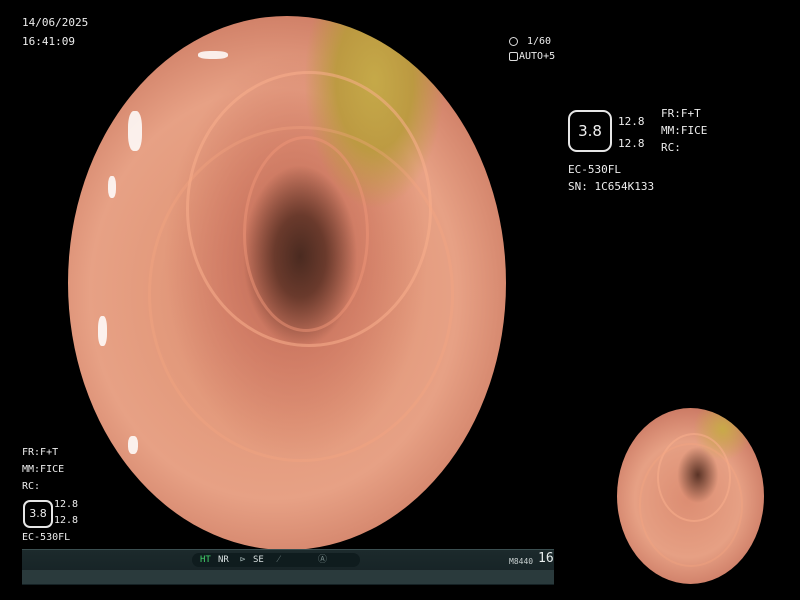 The width and height of the screenshot is (800, 600). Describe the element at coordinates (46, 537) in the screenshot. I see `scope-model-small: EC-530FL` at that location.